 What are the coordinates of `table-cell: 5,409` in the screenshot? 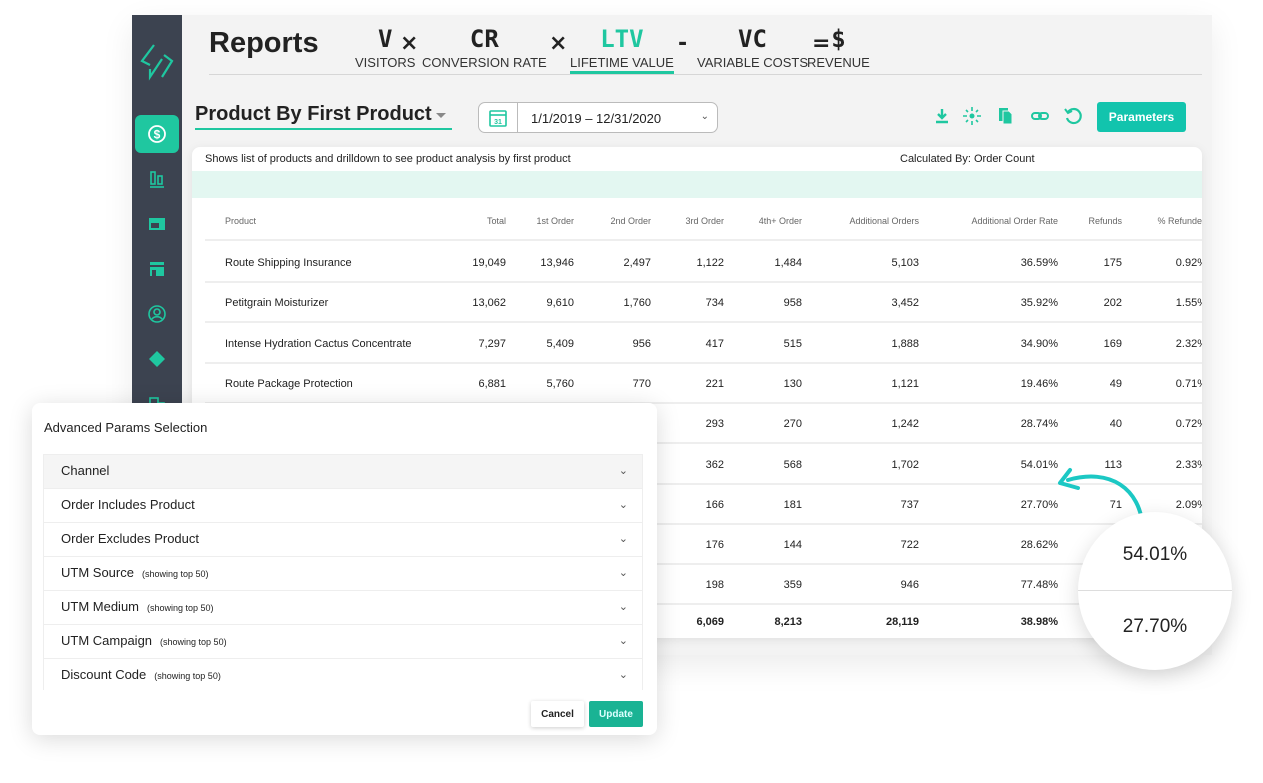 It's located at (560, 343).